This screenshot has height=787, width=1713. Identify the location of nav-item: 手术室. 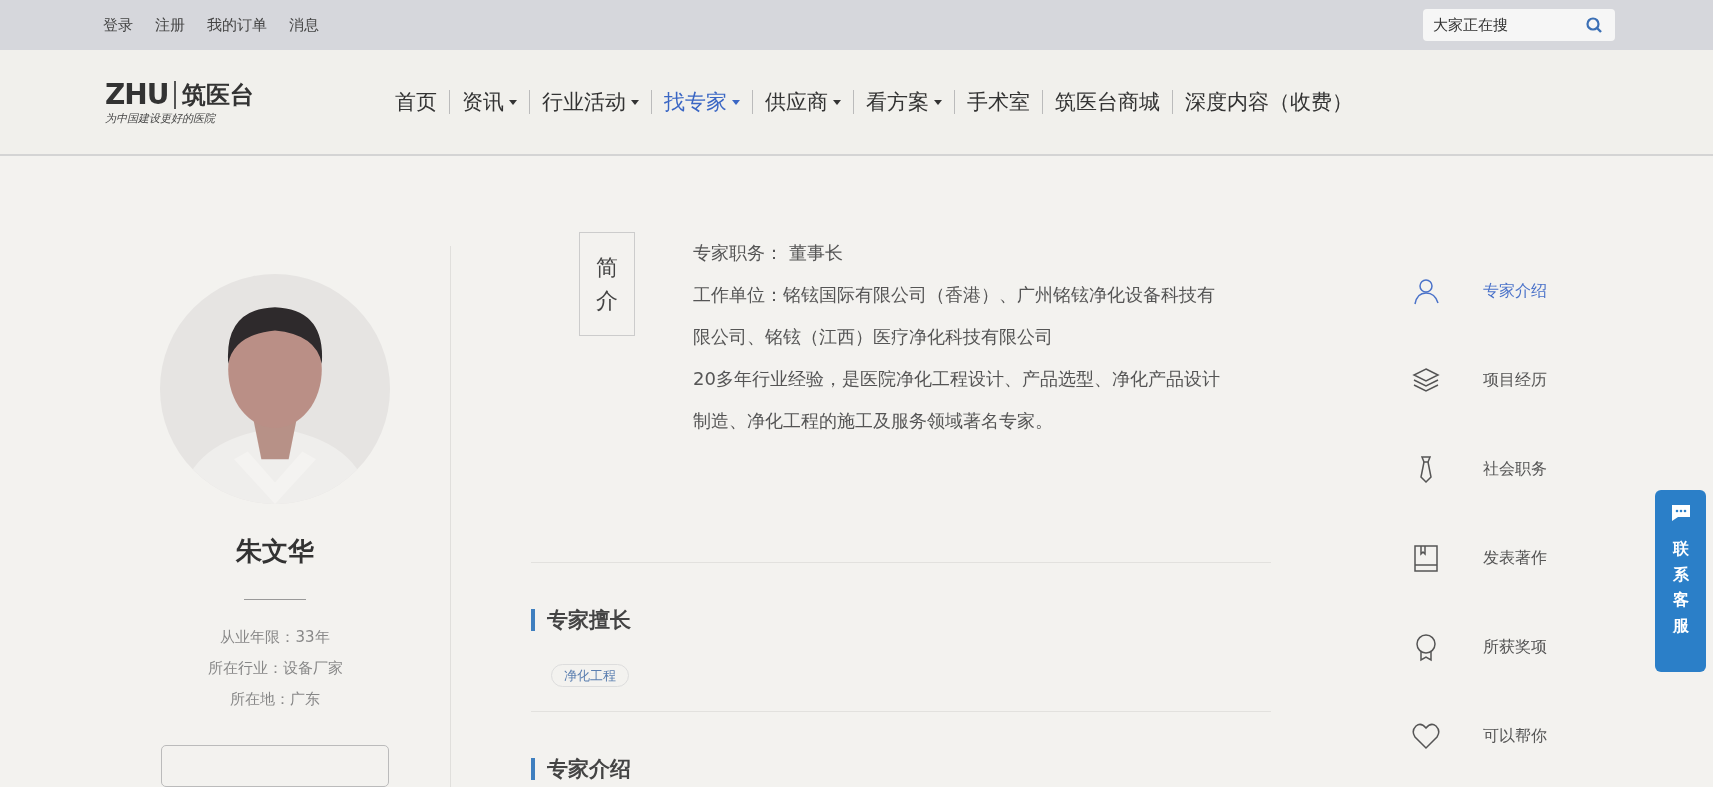
(998, 102).